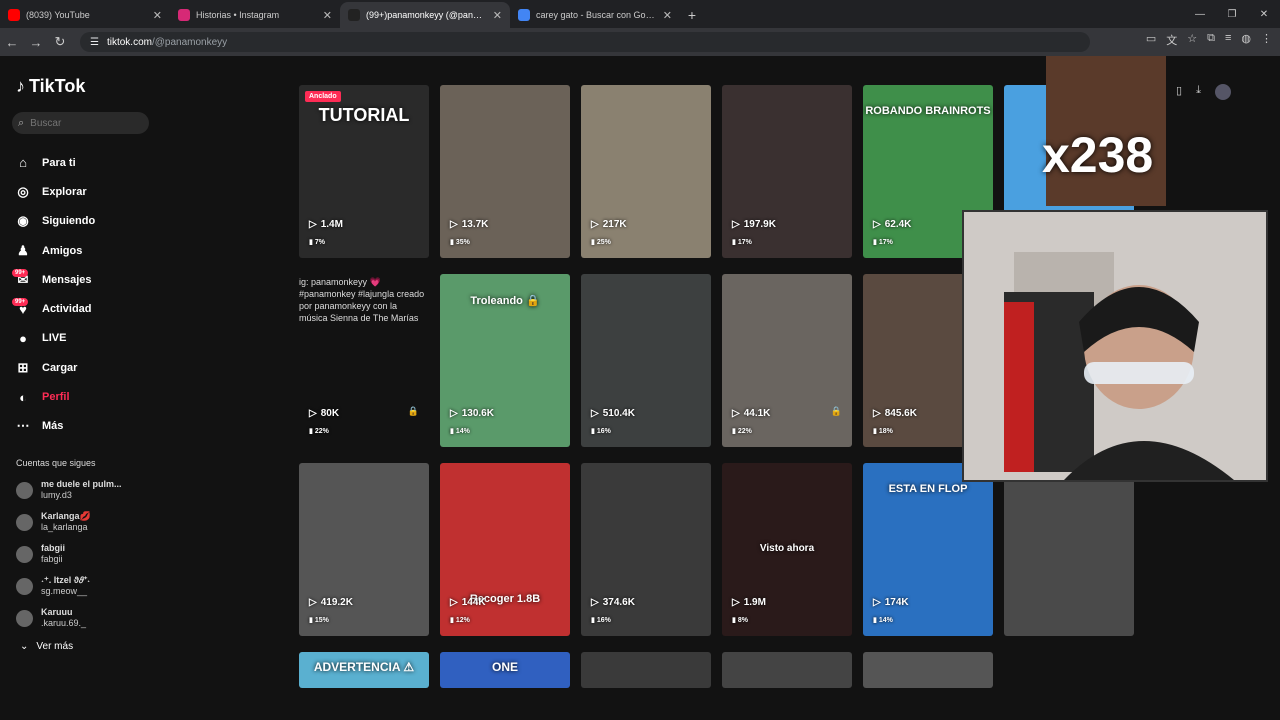  I want to click on nav-item: ✉ 99+ Mensajes, so click(53, 279).